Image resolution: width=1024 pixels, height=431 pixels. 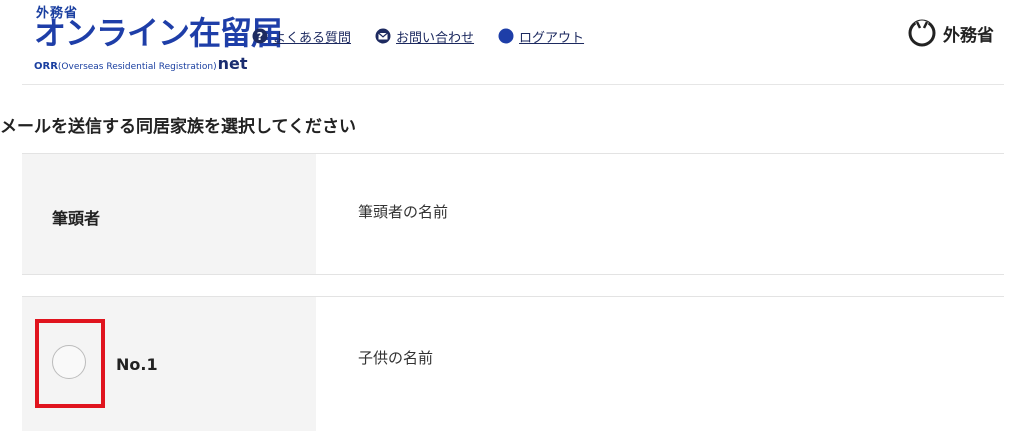 I want to click on ministry-emblem-icon, so click(x=922, y=33).